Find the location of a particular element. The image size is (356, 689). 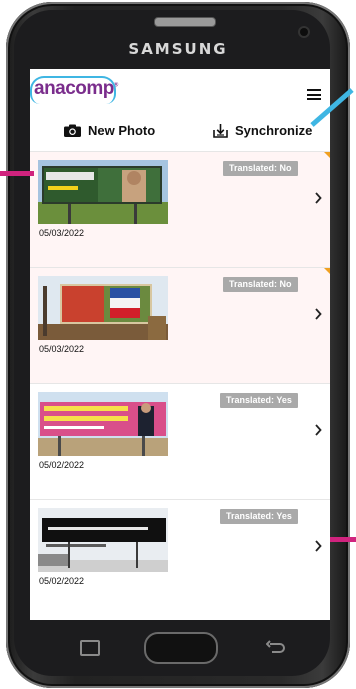

thumbnail-pointer-line is located at coordinates (17, 173).